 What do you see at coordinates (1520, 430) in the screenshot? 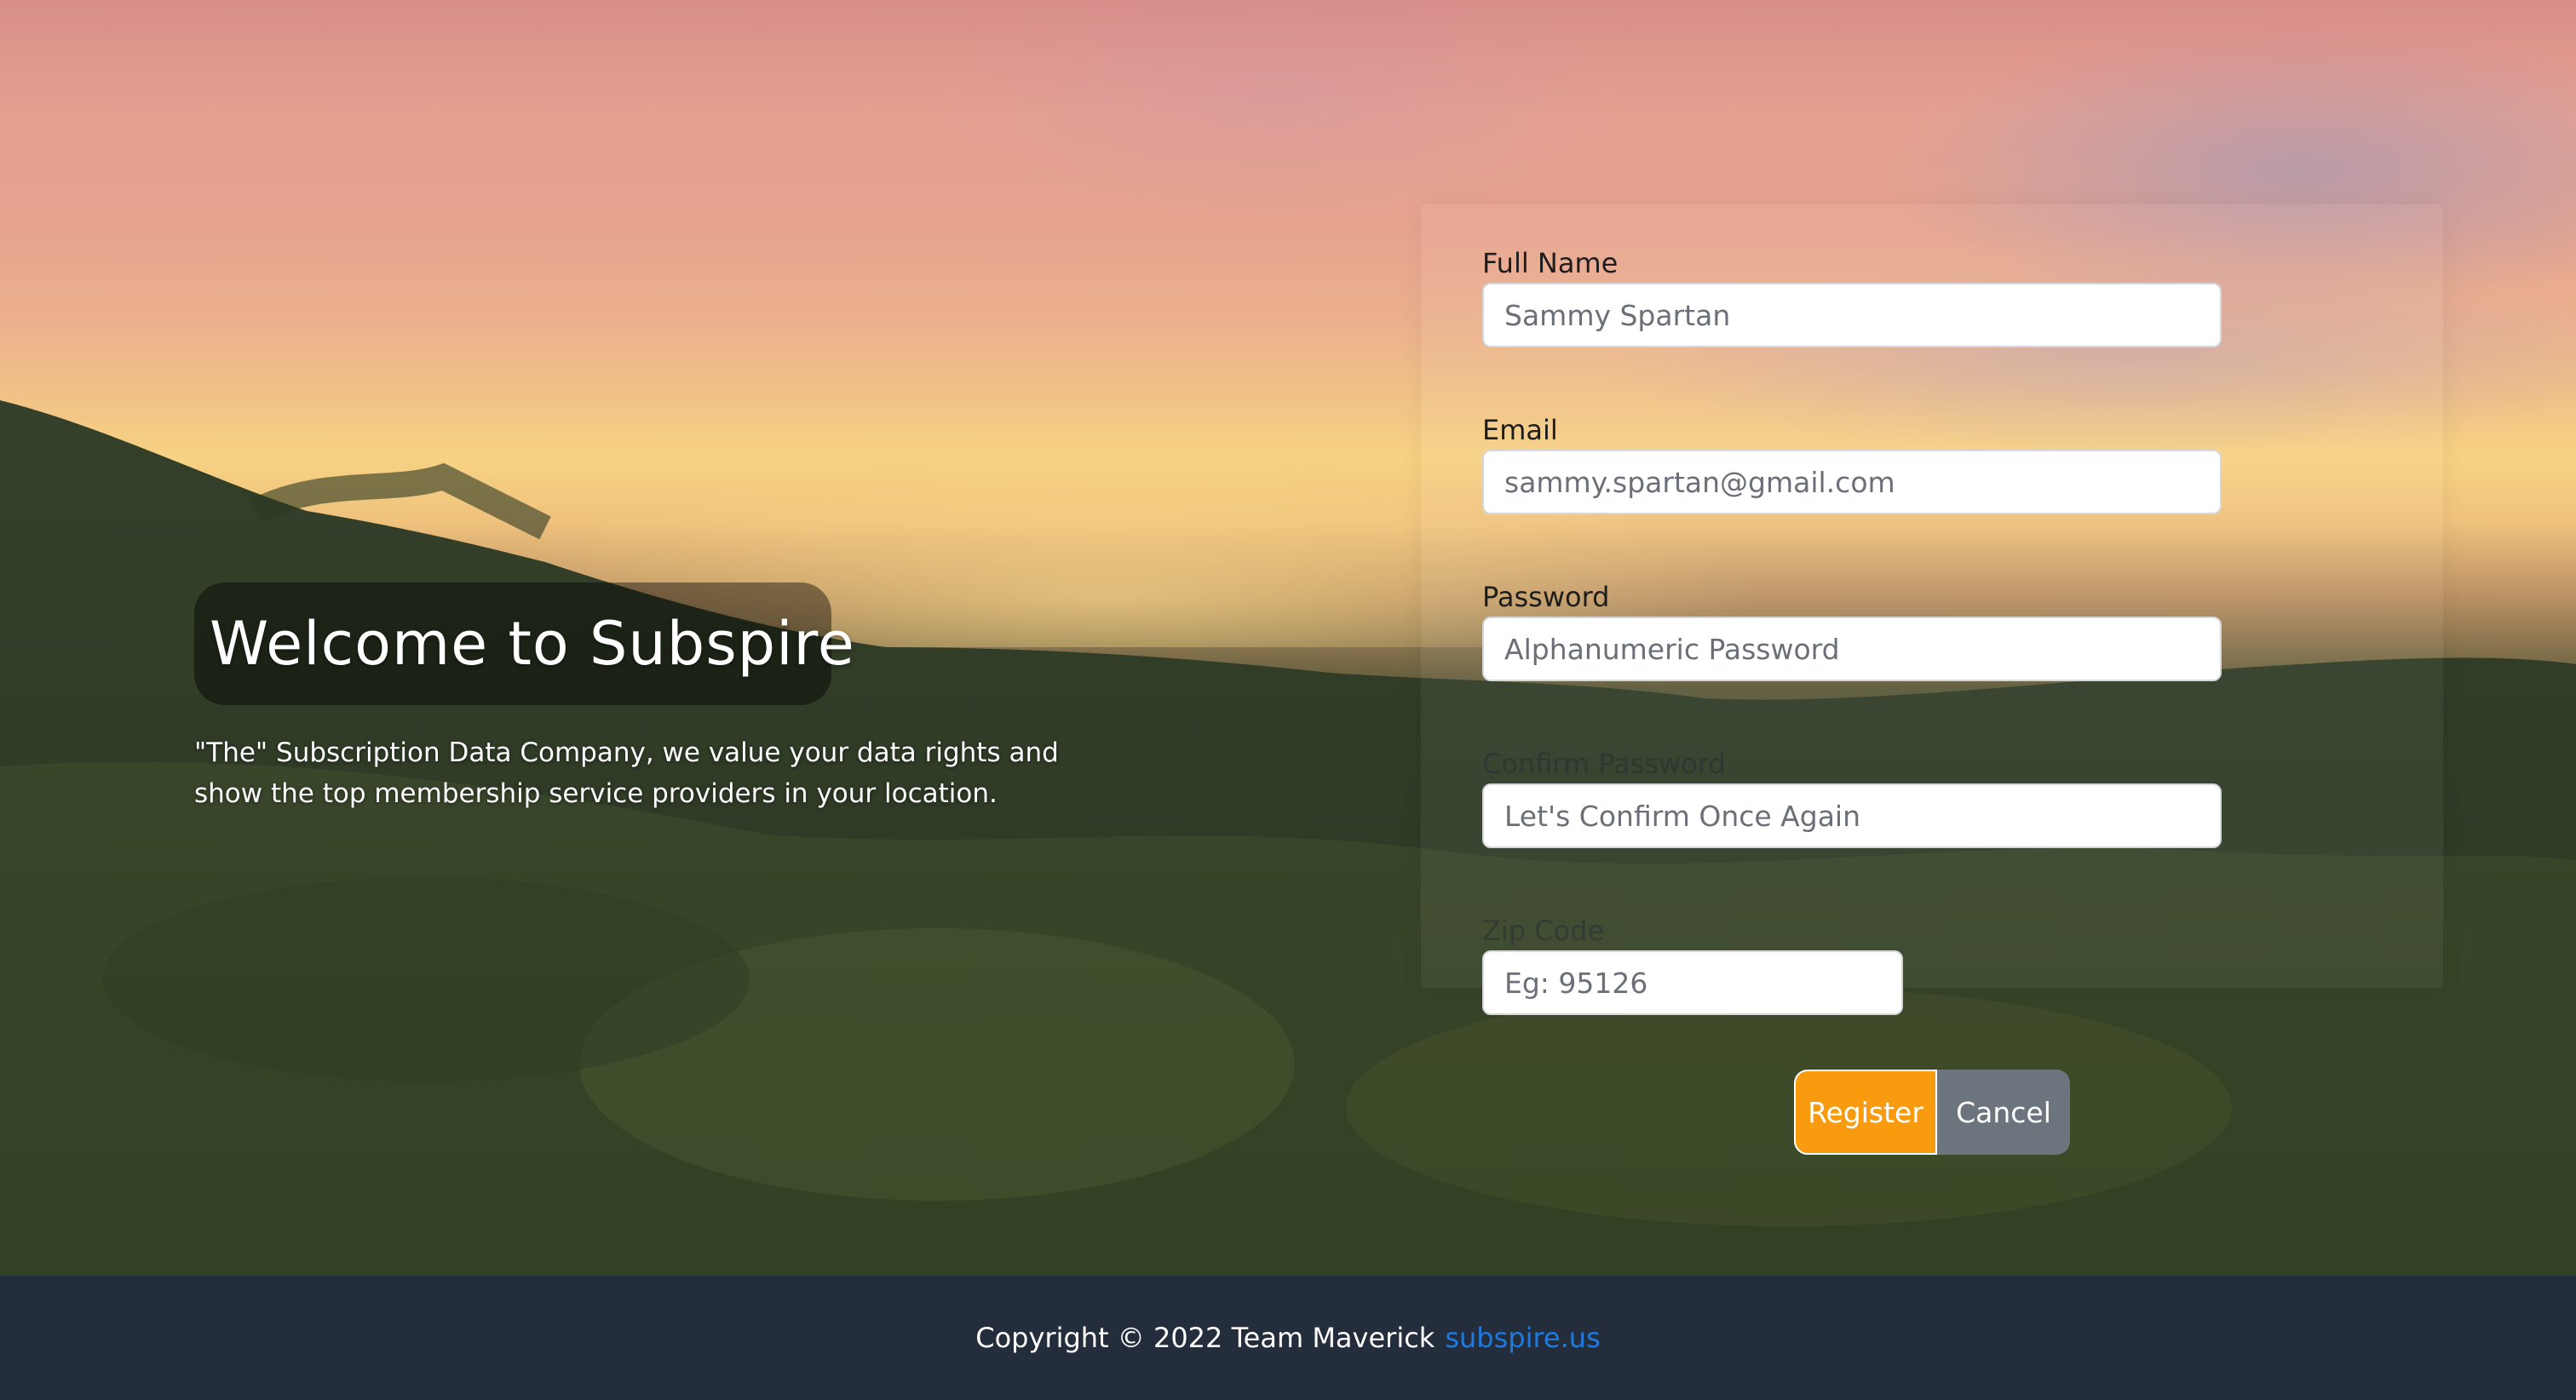
I see `email-label: Email` at bounding box center [1520, 430].